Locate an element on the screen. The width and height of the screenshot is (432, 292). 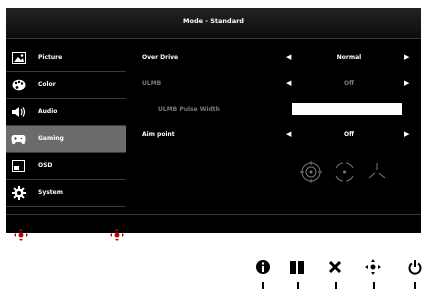
joystick-move-icon is located at coordinates (21, 236).